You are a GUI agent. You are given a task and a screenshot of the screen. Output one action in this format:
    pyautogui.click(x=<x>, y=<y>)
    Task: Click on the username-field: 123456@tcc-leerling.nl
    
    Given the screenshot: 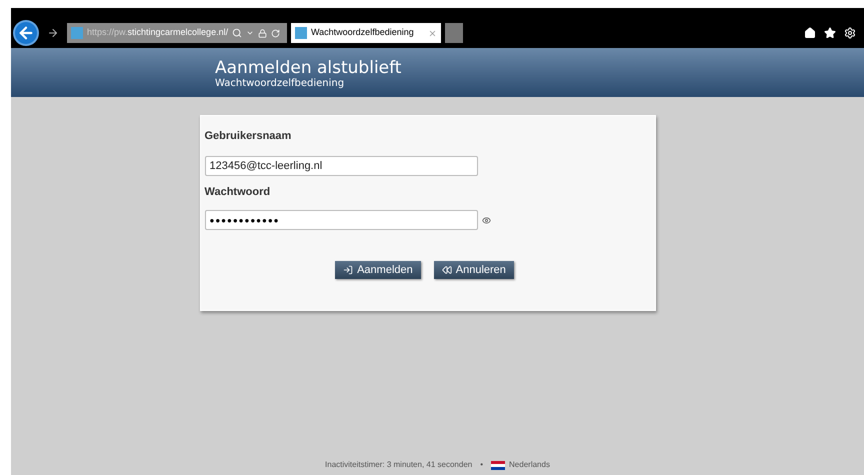 What is the action you would take?
    pyautogui.click(x=341, y=166)
    